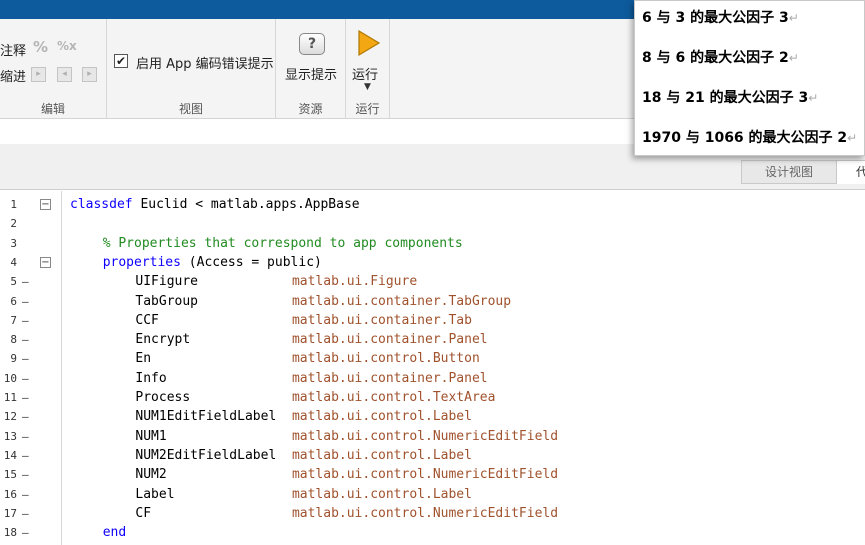  What do you see at coordinates (311, 378) in the screenshot?
I see `code-text: Info matlab.ui.container.Panel` at bounding box center [311, 378].